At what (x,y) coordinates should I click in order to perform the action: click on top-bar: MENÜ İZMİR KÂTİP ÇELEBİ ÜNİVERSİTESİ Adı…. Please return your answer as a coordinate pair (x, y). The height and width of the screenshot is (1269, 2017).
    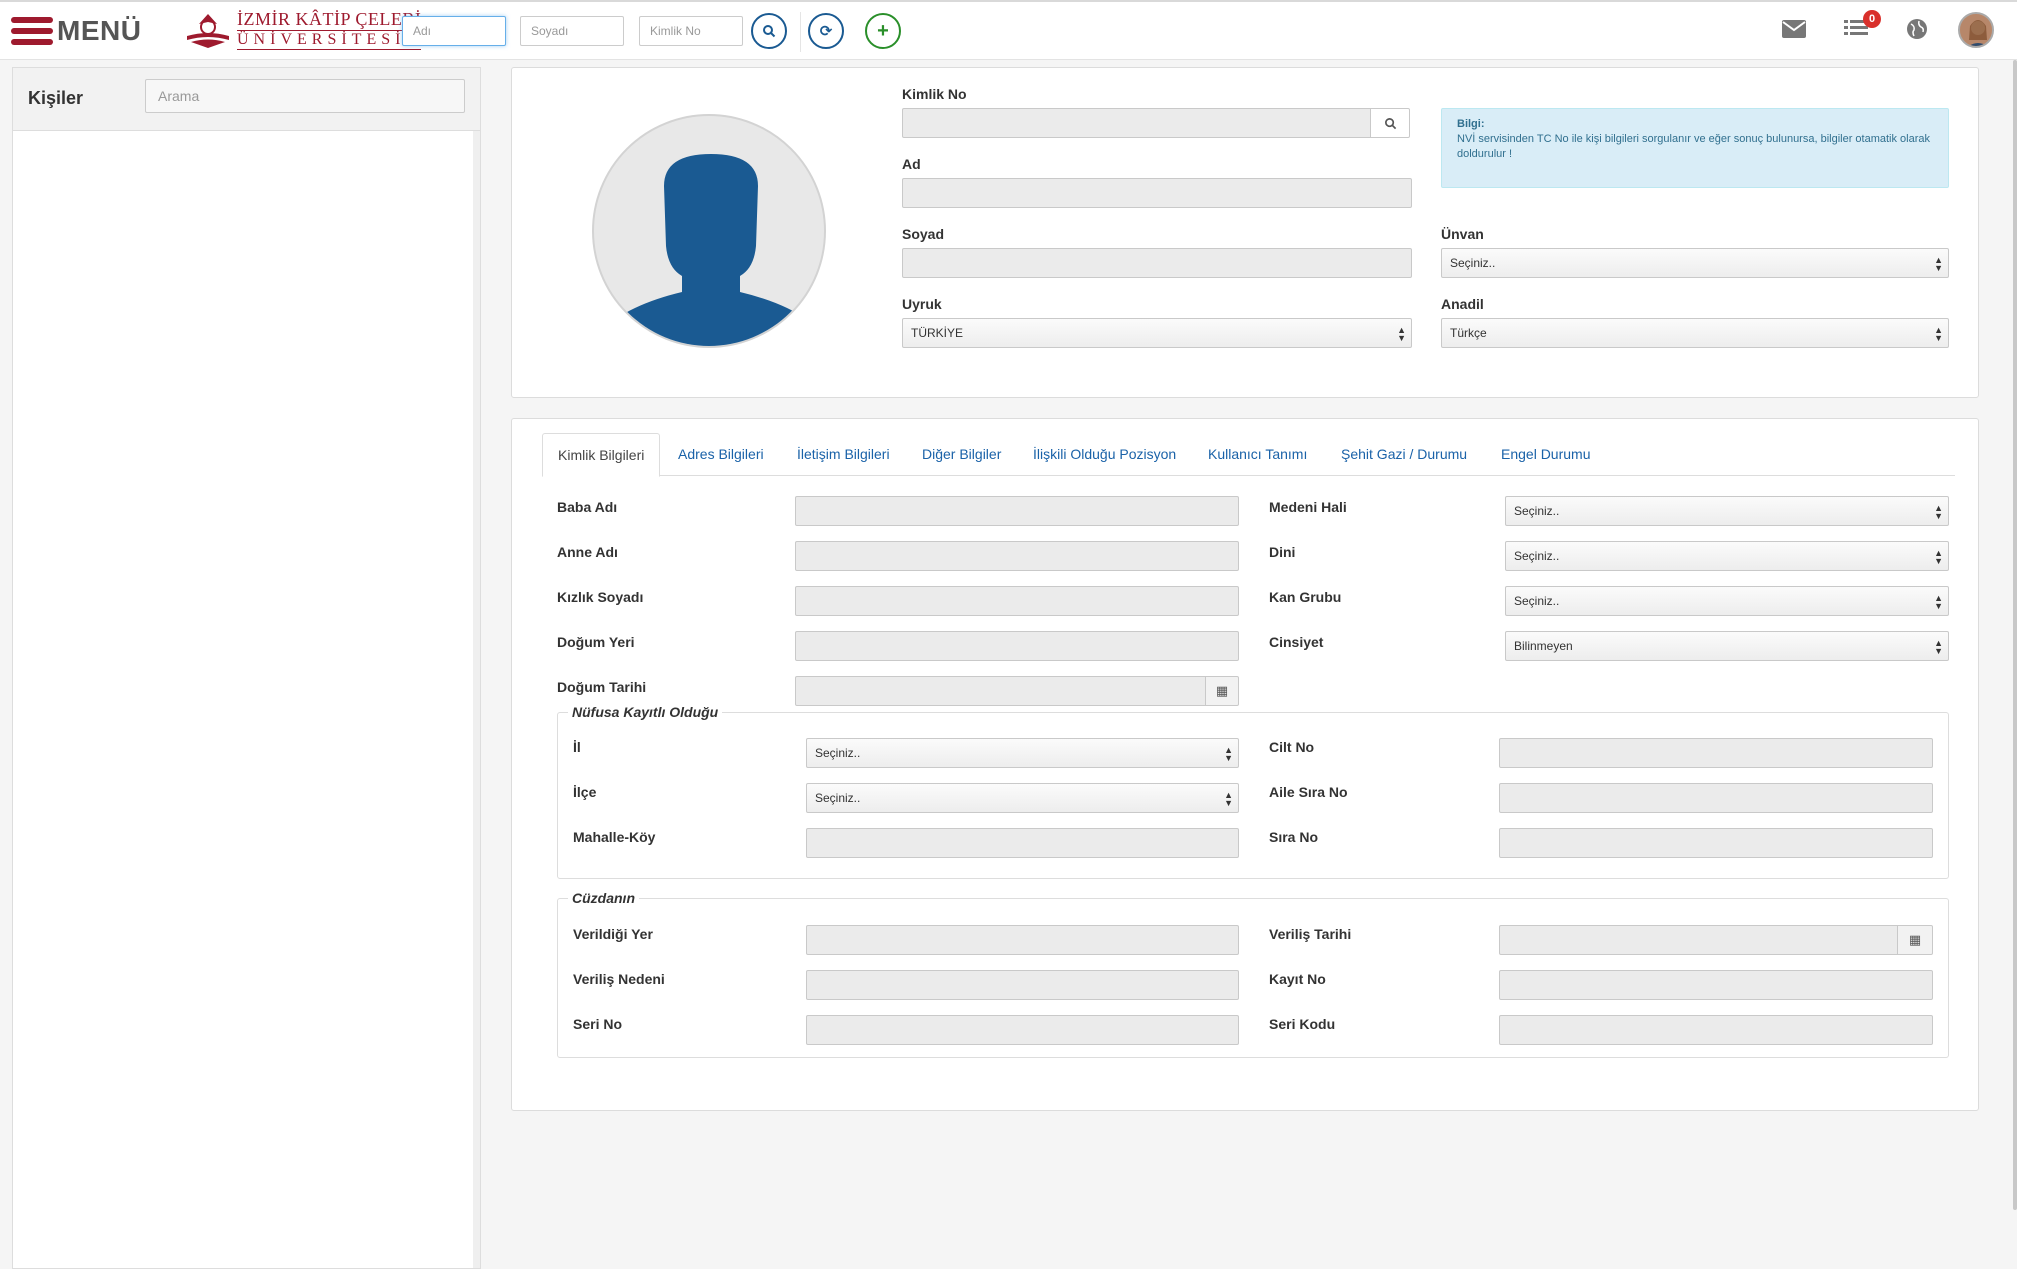
    Looking at the image, I should click on (1008, 30).